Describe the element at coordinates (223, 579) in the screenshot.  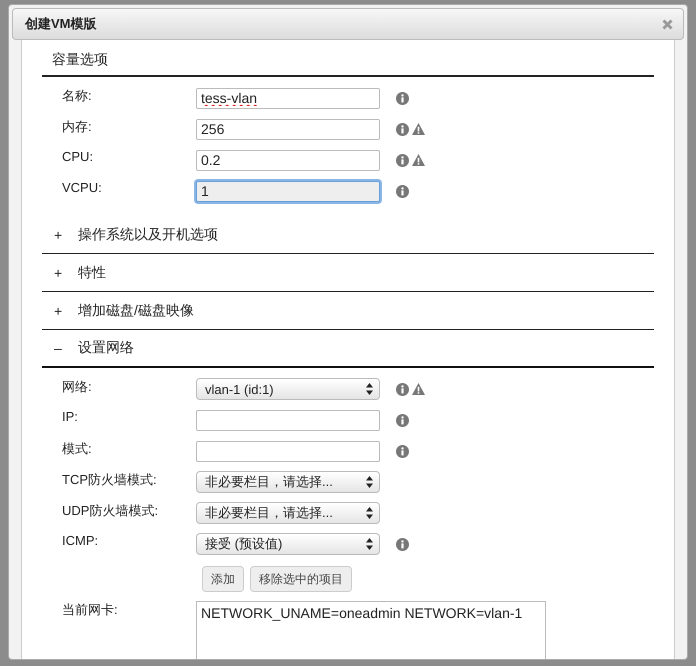
I see `action-button: 添加` at that location.